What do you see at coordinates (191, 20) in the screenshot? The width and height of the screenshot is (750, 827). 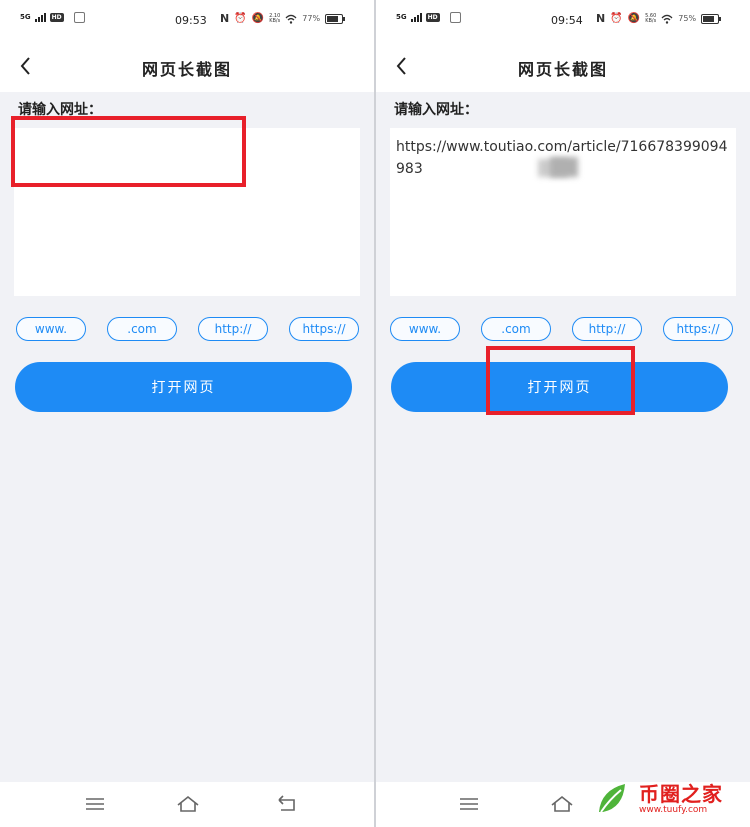 I see `clock: 09:53` at bounding box center [191, 20].